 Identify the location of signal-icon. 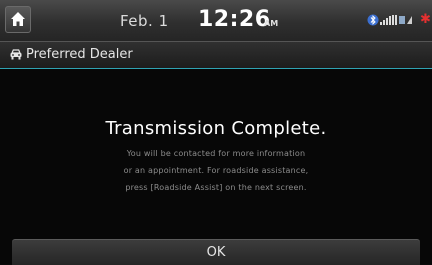
(396, 20).